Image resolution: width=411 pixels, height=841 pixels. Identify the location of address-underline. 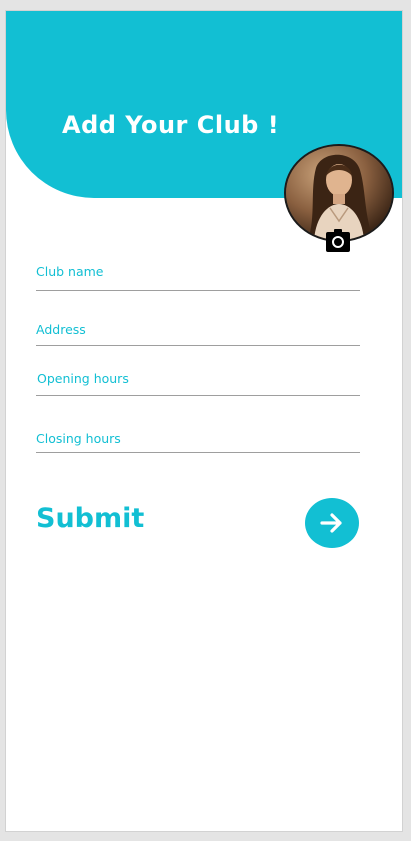
(198, 345).